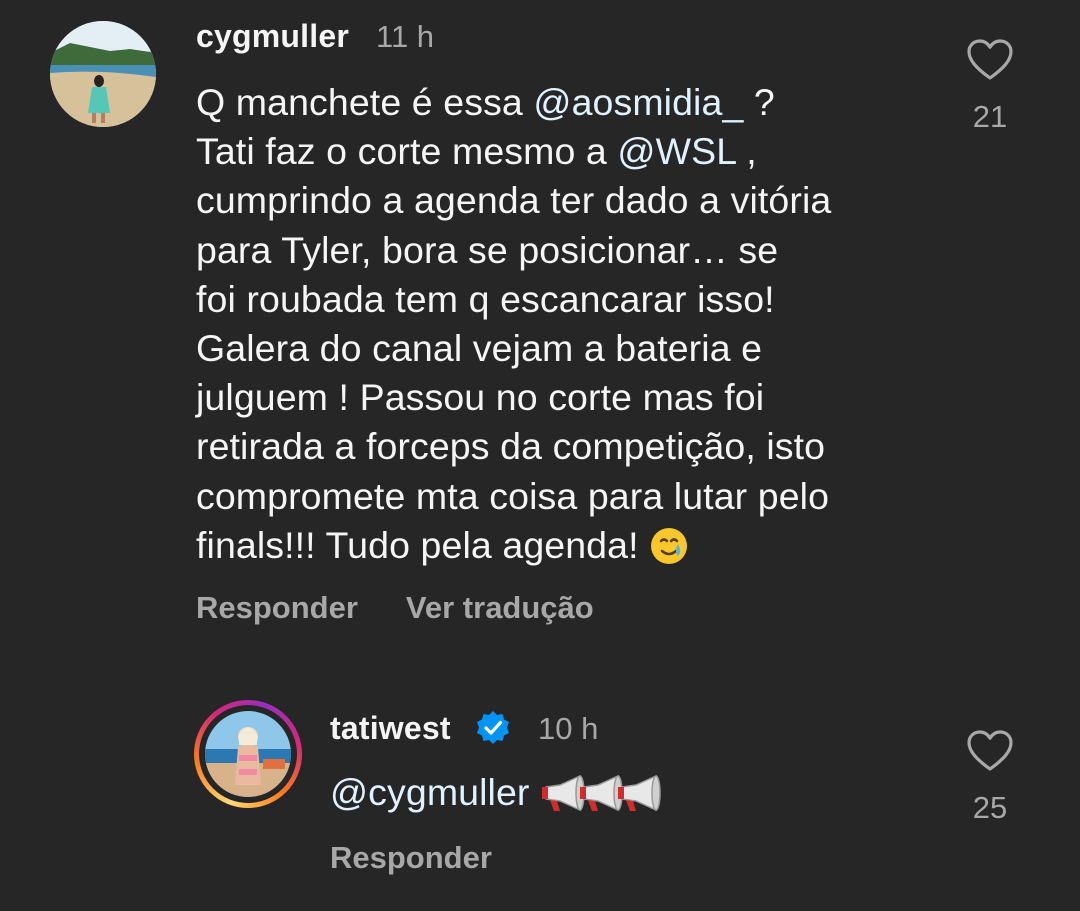 The image size is (1080, 911). Describe the element at coordinates (676, 151) in the screenshot. I see `mention-link: @WSL` at that location.